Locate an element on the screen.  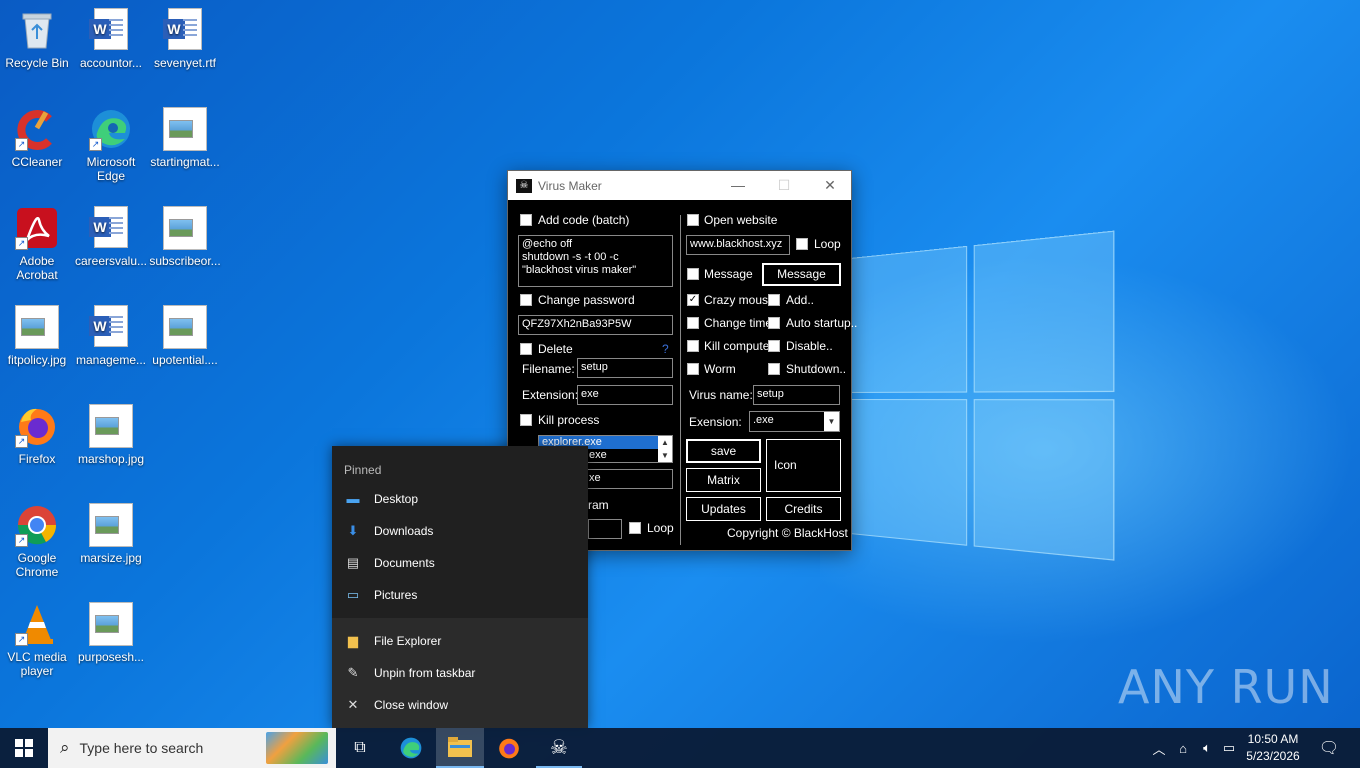
loop-left-checkbox is located at coordinates (635, 528).